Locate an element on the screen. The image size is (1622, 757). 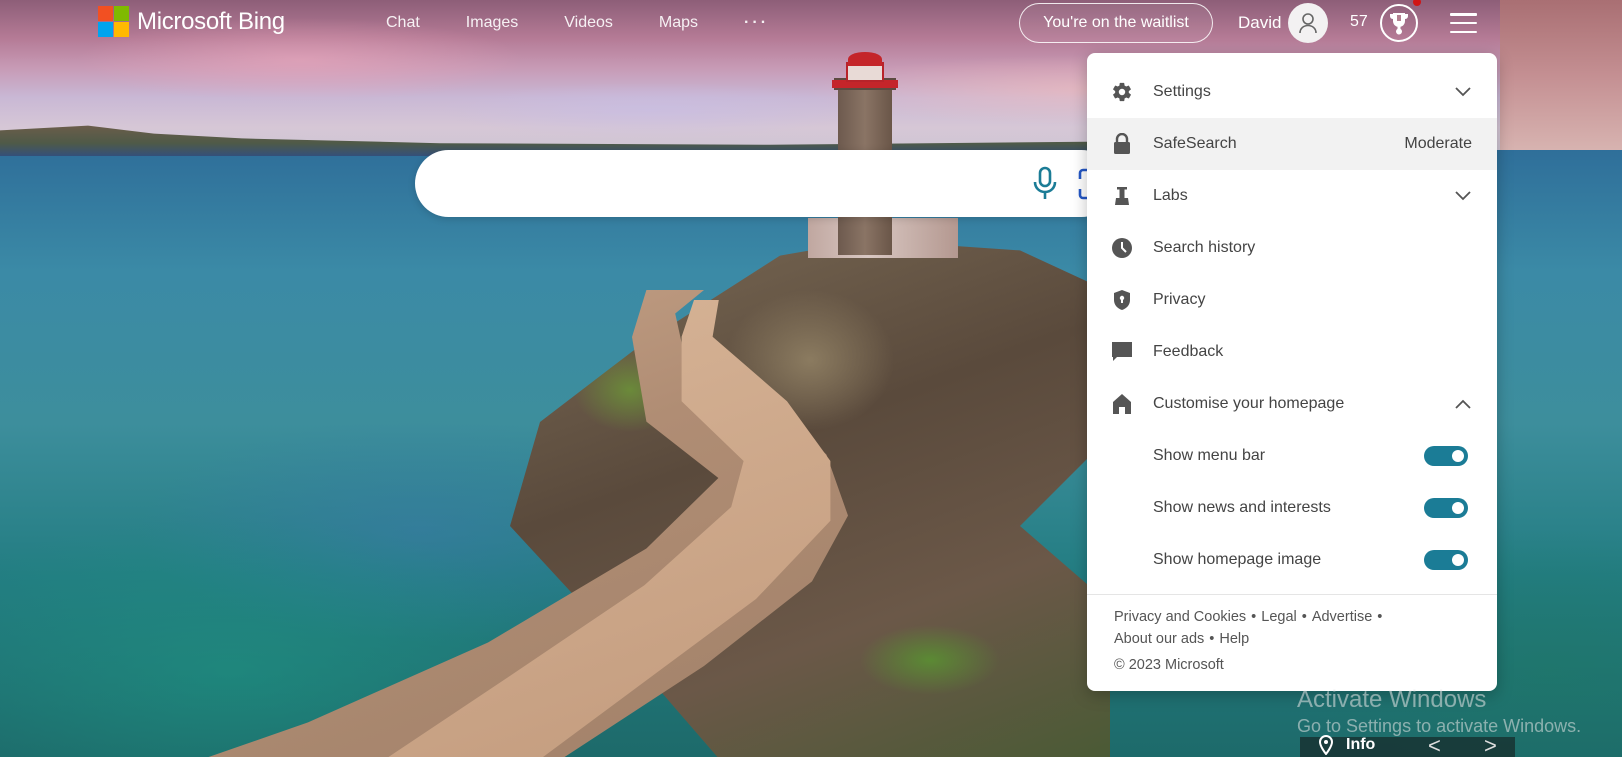
nav-images: Images is located at coordinates (492, 23).